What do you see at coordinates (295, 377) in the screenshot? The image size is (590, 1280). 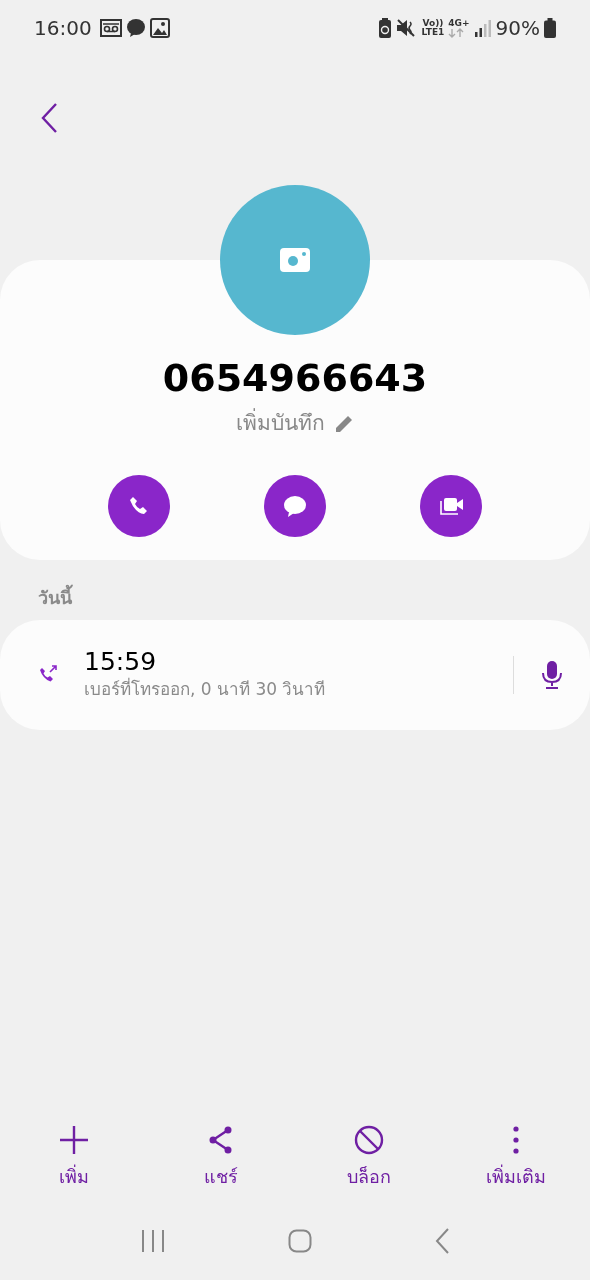 I see `phone-number: 0654966643` at bounding box center [295, 377].